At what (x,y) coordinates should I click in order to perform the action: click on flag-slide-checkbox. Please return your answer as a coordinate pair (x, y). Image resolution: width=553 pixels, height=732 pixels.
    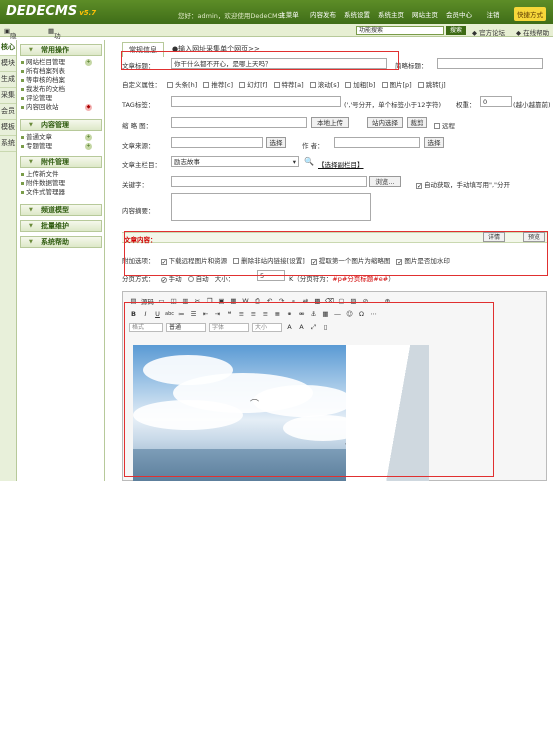
    Looking at the image, I should click on (242, 85).